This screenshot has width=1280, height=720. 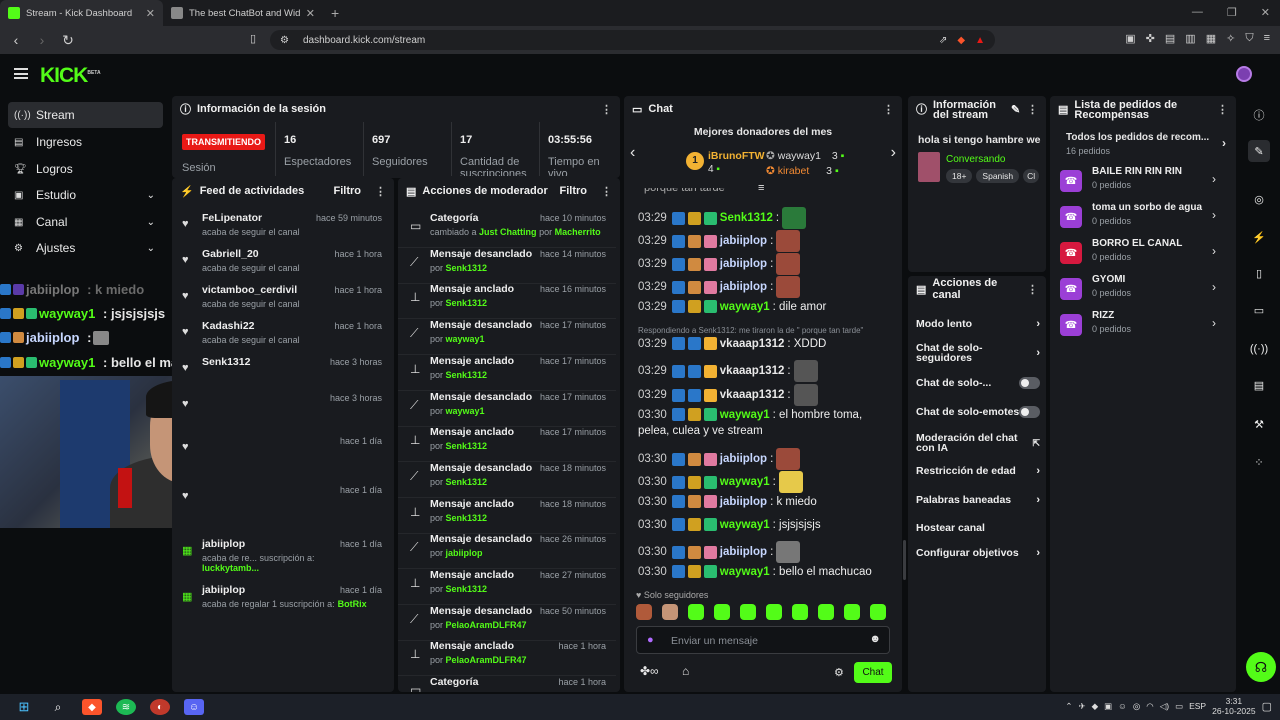 I want to click on brave-rewards-icon: ▲, so click(x=980, y=40).